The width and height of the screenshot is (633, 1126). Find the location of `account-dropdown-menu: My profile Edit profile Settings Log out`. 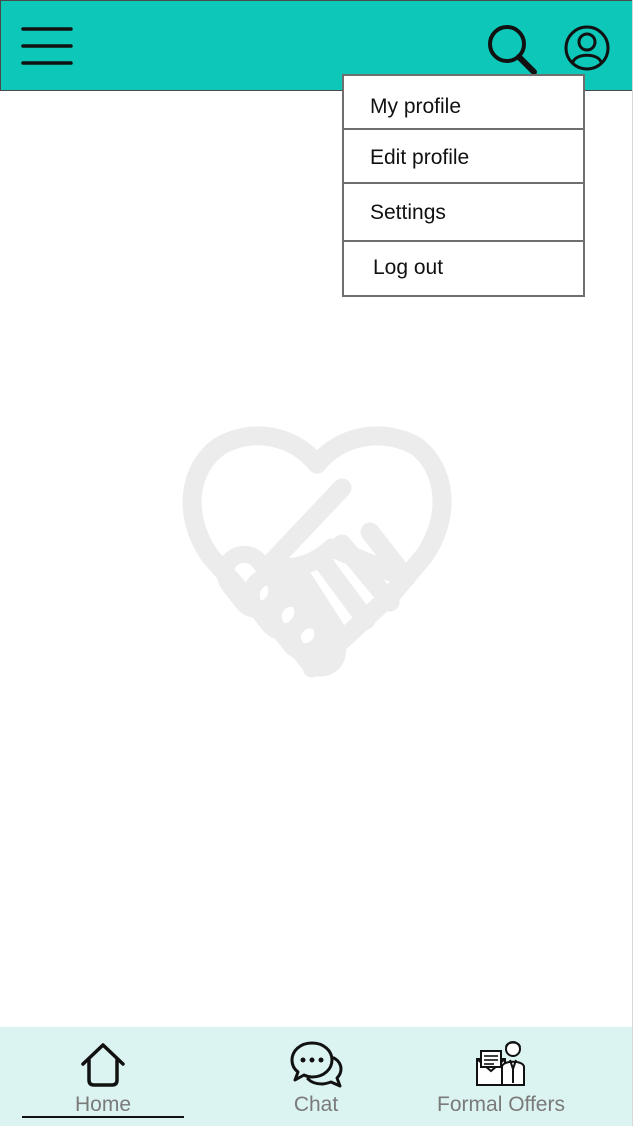

account-dropdown-menu: My profile Edit profile Settings Log out is located at coordinates (463, 185).